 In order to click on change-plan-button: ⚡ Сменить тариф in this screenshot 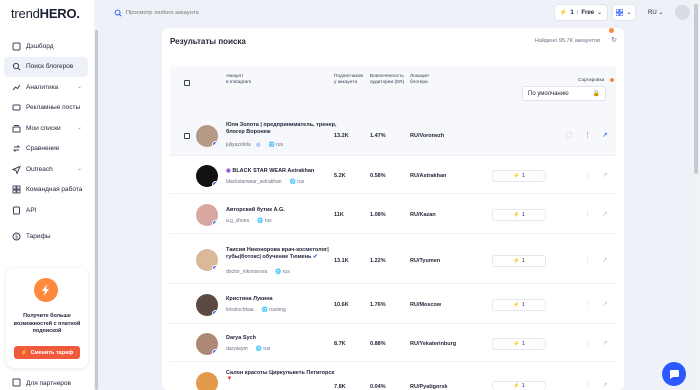, I will do `click(47, 352)`.